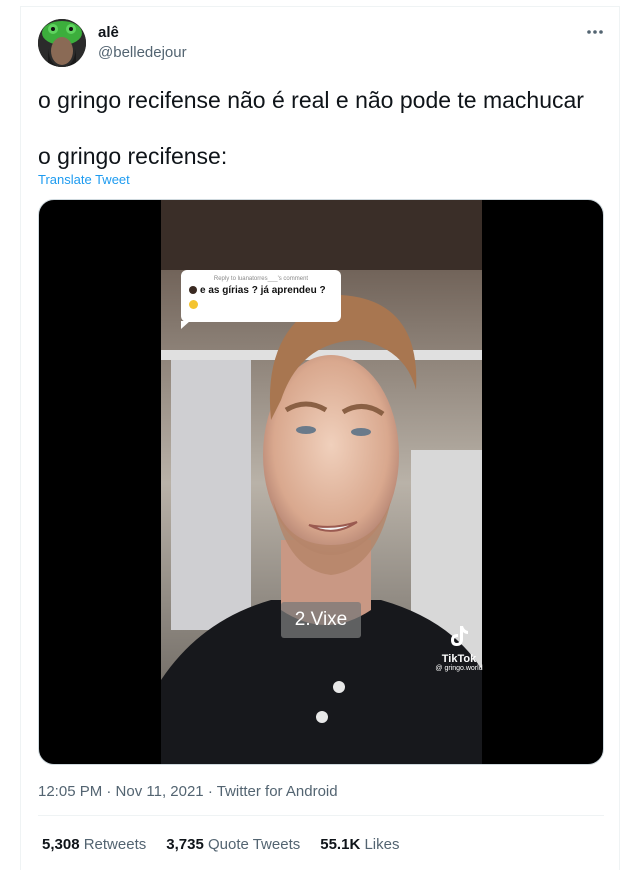 Image resolution: width=644 pixels, height=870 pixels. What do you see at coordinates (261, 290) in the screenshot?
I see `reply-comment-text: e as gírias ? já aprendeu ?` at bounding box center [261, 290].